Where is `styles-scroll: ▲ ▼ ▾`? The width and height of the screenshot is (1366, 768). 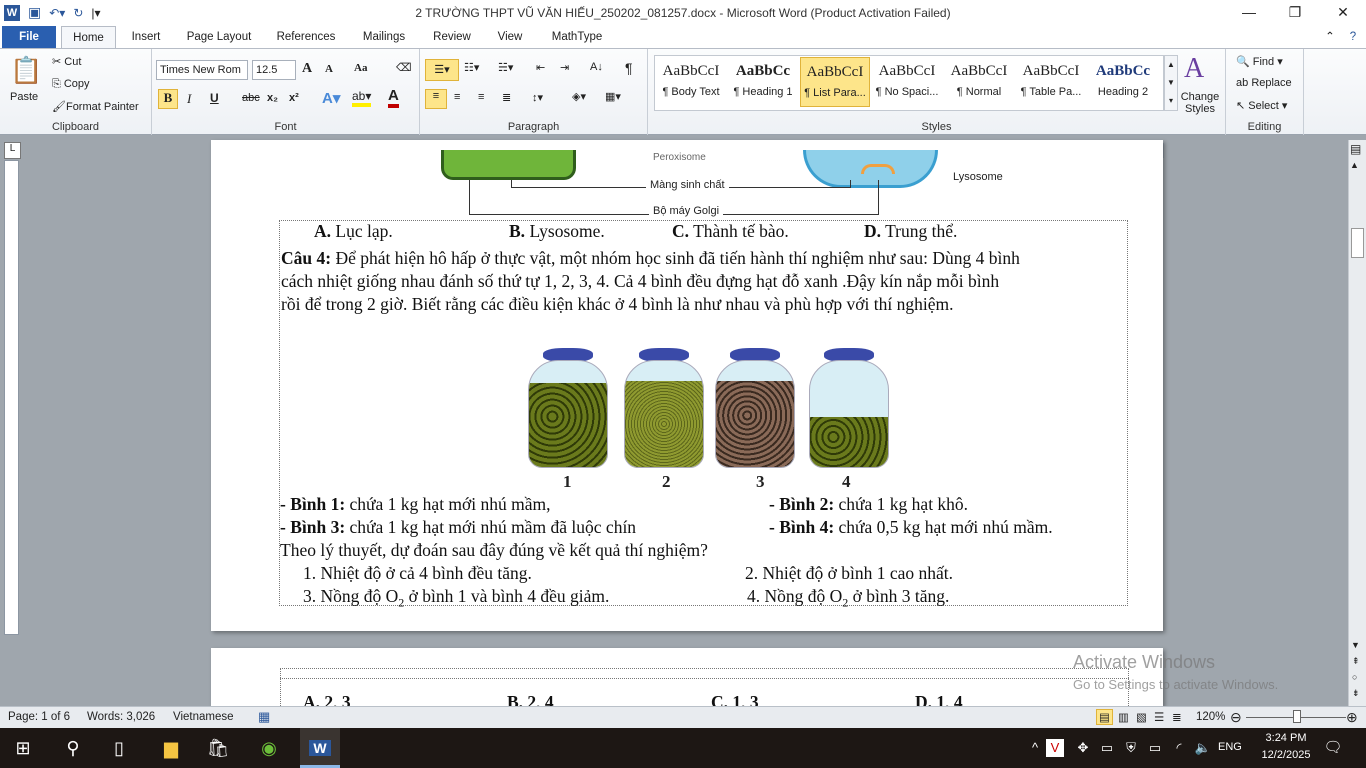
styles-scroll: ▲ ▼ ▾ is located at coordinates (1171, 83).